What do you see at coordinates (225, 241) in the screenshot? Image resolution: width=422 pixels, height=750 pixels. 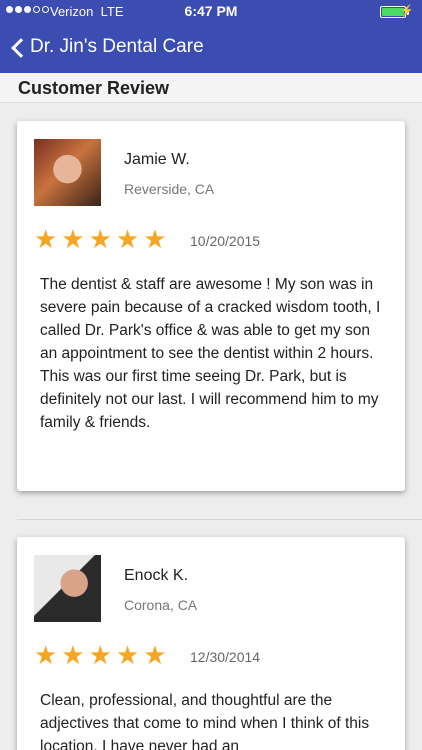 I see `review-date: 10/20/2015` at bounding box center [225, 241].